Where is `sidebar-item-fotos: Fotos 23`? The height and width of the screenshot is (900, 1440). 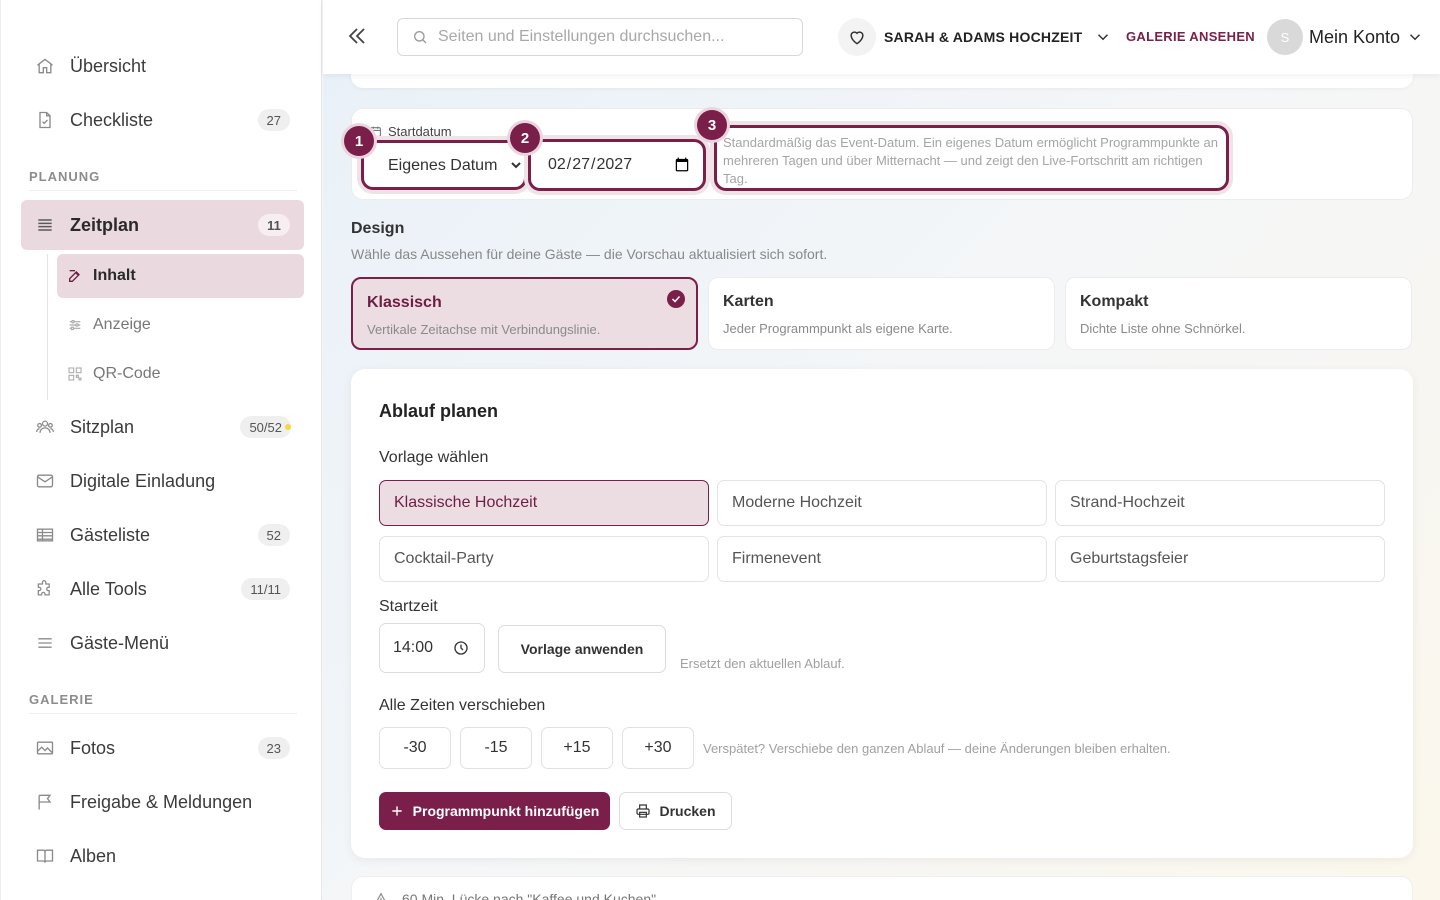
sidebar-item-fotos: Fotos 23 is located at coordinates (162, 748).